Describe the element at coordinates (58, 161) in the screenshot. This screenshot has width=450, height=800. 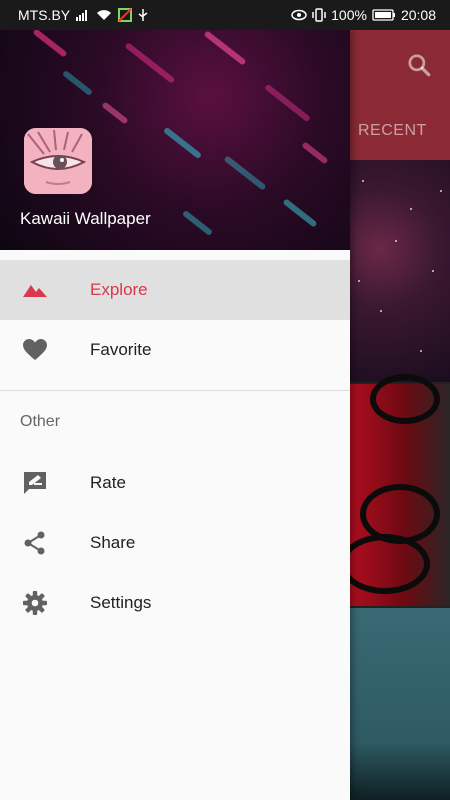
I see `app-logo` at that location.